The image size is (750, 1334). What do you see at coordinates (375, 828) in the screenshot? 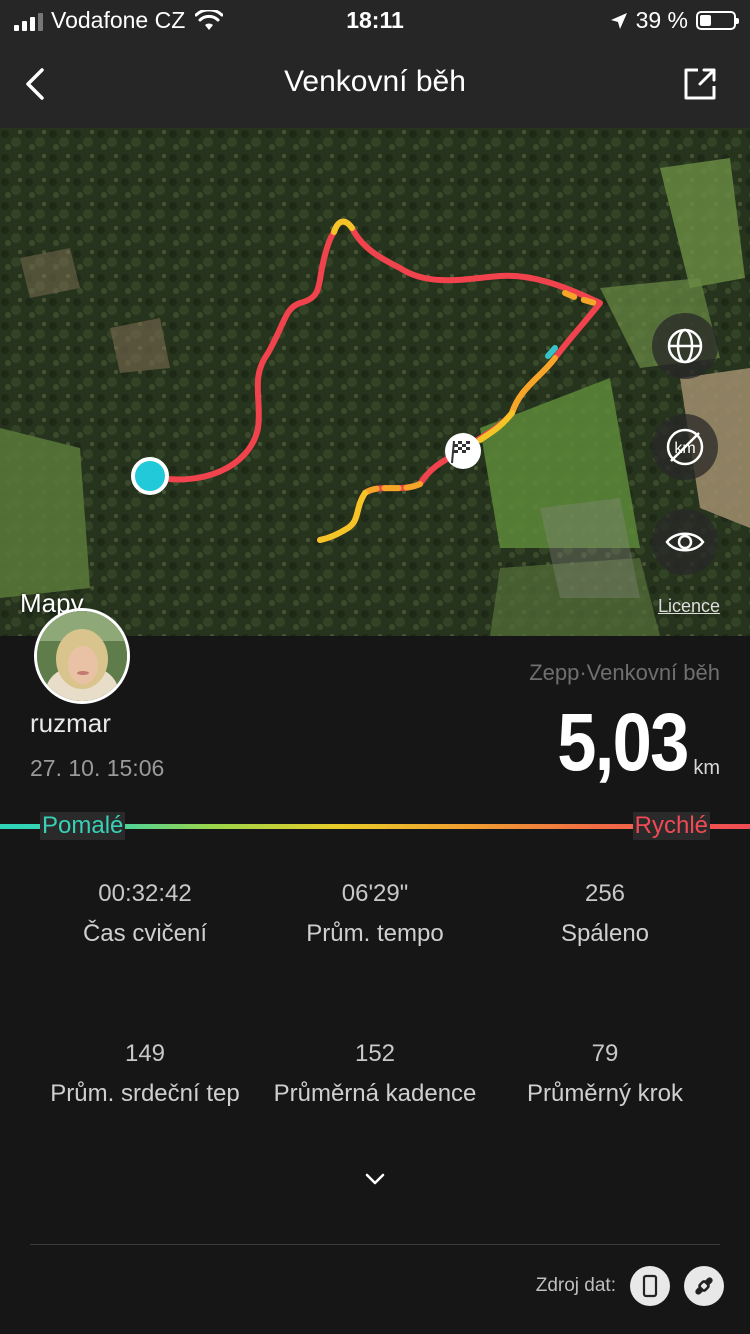
I see `speed-legend: Pomalé Rychlé` at bounding box center [375, 828].